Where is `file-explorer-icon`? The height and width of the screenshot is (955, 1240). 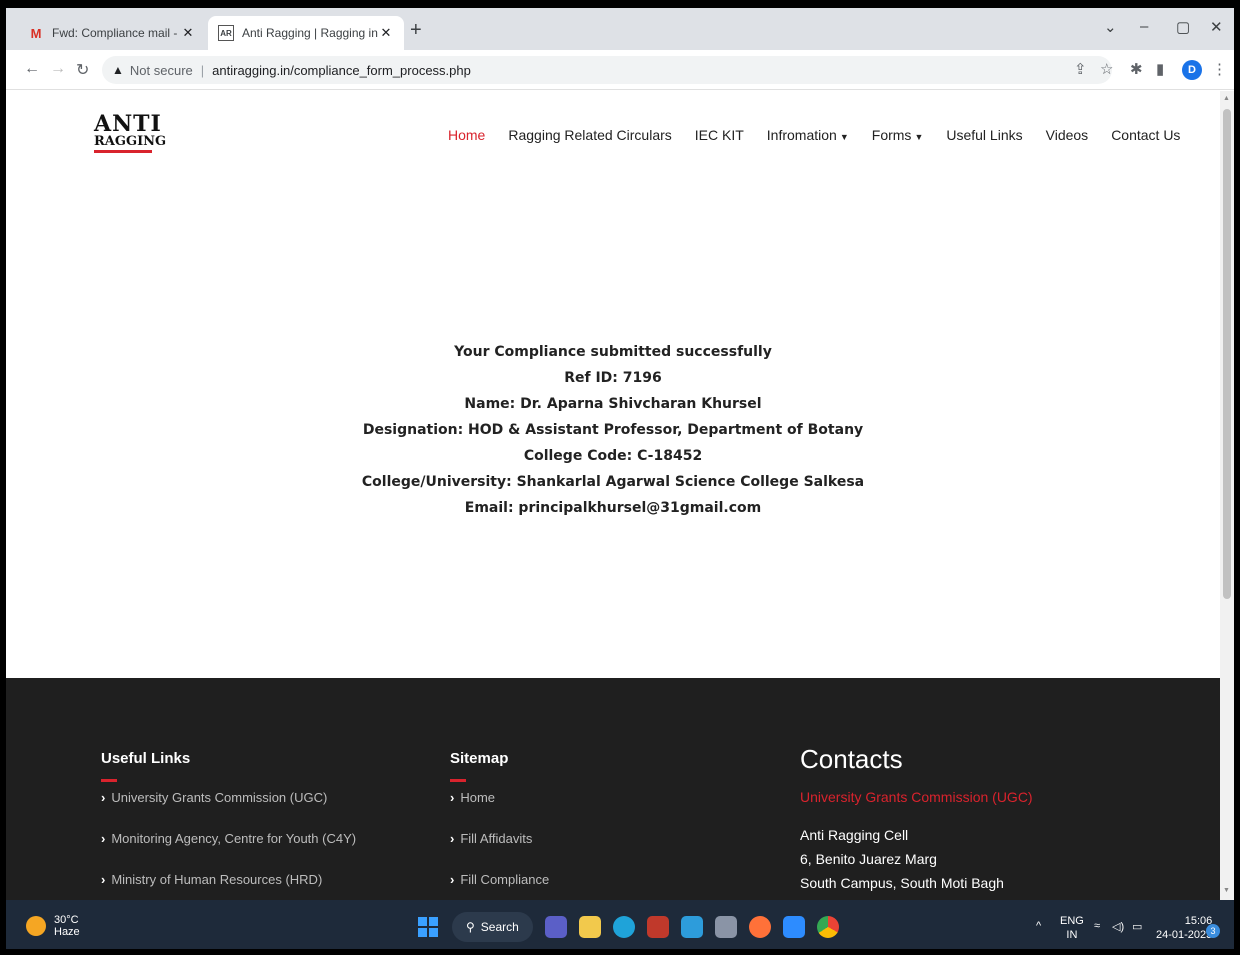
file-explorer-icon is located at coordinates (589, 927).